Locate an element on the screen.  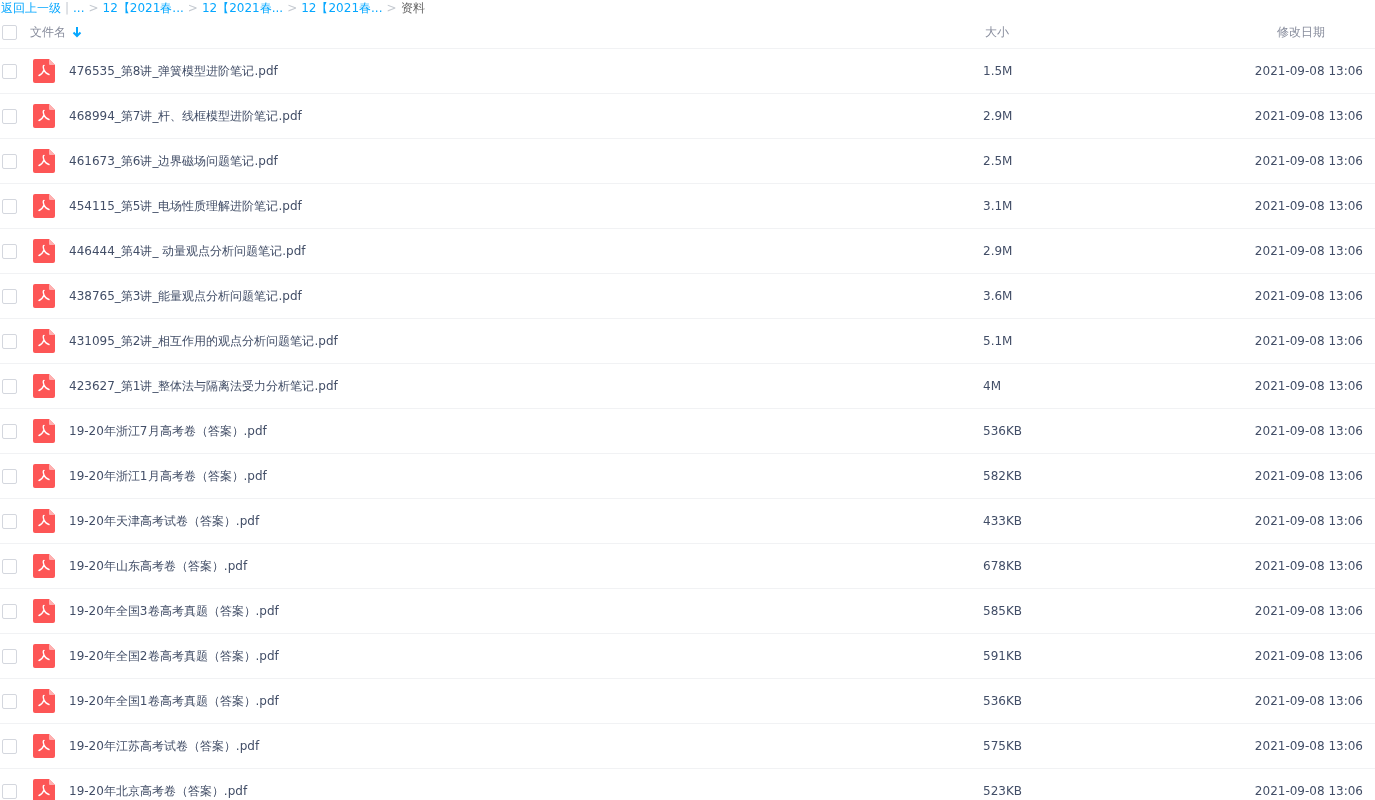
file-name-link: 19-20年江苏高考试卷（答案）.pdf is located at coordinates (164, 746).